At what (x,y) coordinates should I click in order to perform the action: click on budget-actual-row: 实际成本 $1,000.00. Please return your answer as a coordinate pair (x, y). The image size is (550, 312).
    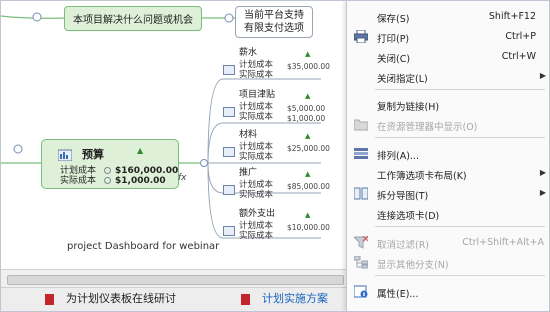
    Looking at the image, I should click on (113, 179).